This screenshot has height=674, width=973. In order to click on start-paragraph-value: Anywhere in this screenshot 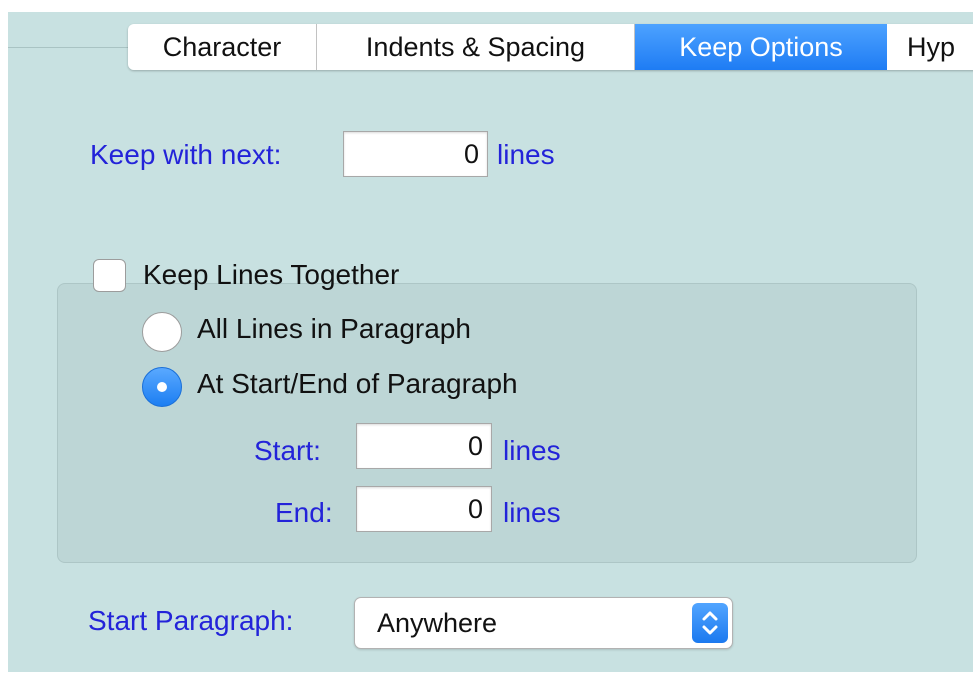, I will do `click(437, 623)`.